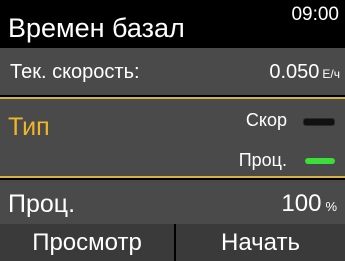 Image resolution: width=345 pixels, height=261 pixels. I want to click on percent-selected-indicator-icon, so click(320, 161).